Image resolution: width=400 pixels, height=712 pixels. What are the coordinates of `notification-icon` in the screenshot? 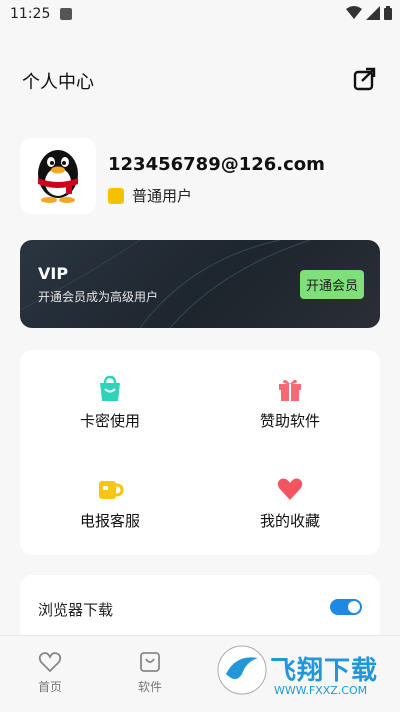 It's located at (66, 14).